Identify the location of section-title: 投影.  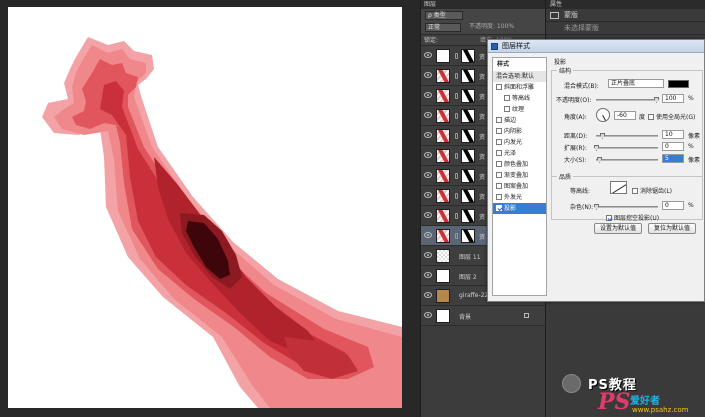
(560, 62).